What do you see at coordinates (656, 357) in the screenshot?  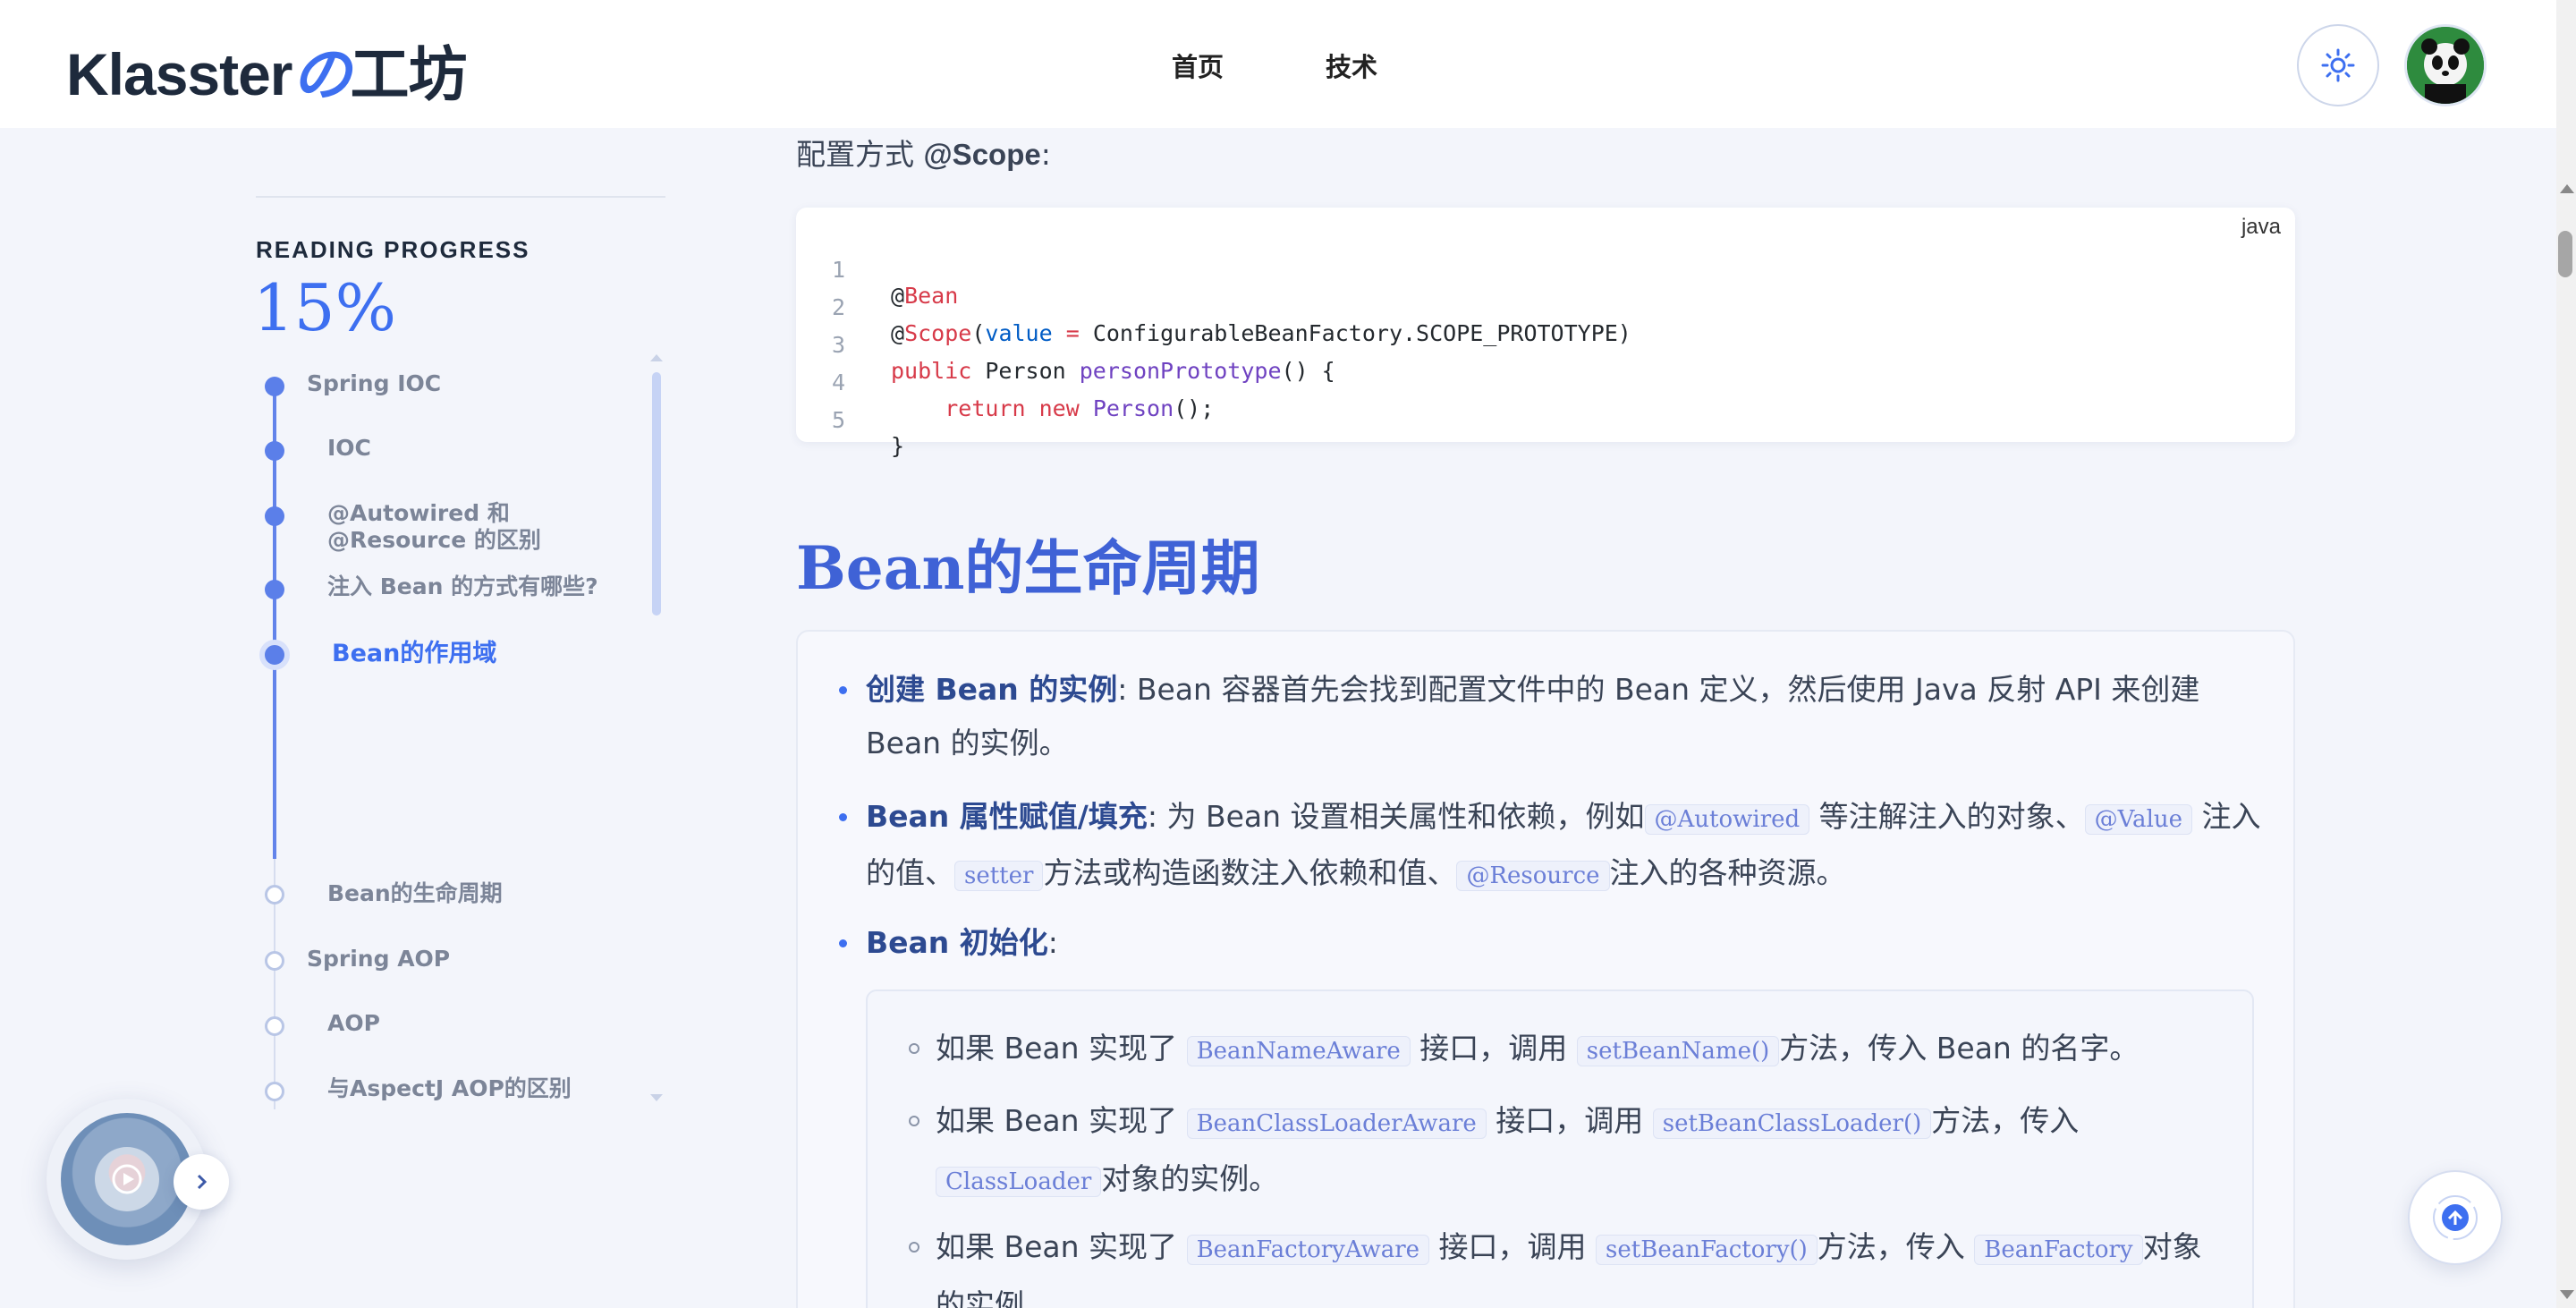 I see `toc-scroll-up-arrow` at bounding box center [656, 357].